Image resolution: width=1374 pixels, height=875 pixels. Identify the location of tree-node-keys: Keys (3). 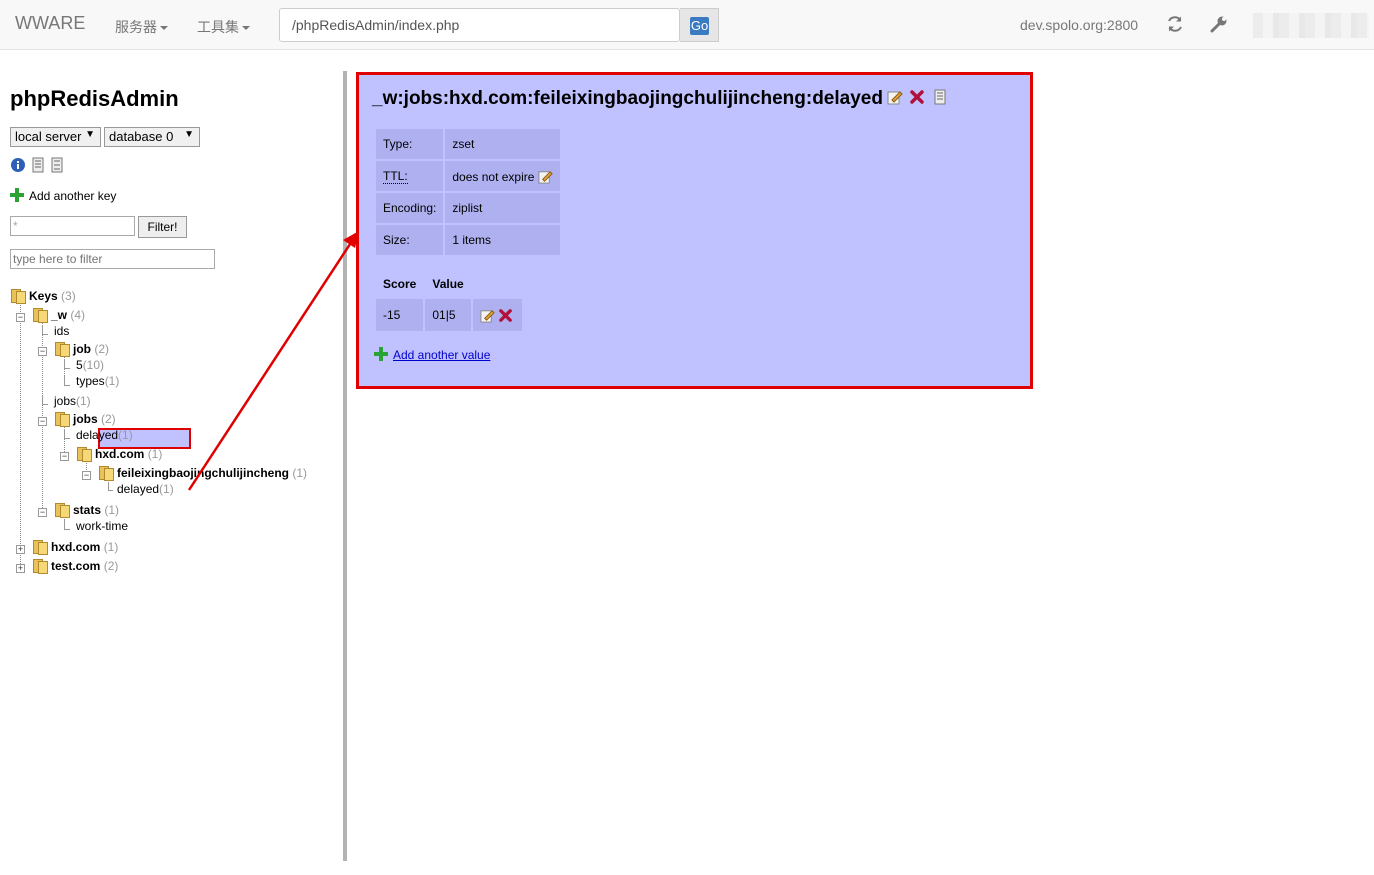
(43, 296).